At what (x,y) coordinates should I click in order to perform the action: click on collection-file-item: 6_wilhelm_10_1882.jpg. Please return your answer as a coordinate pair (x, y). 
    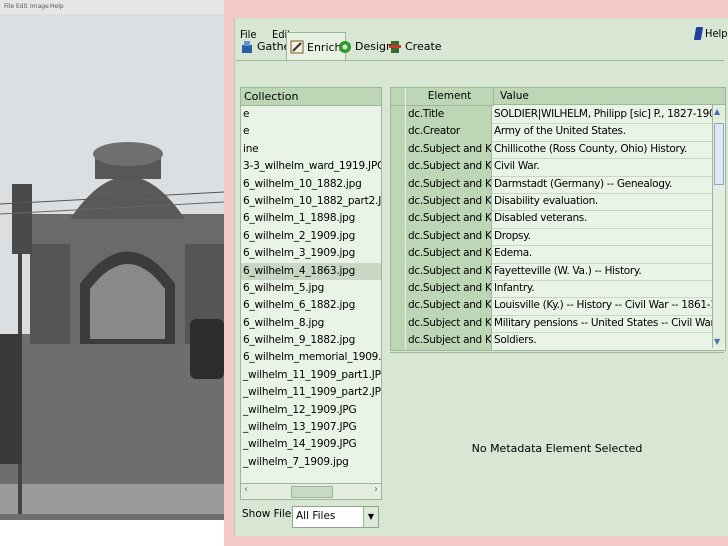
    Looking at the image, I should click on (311, 184).